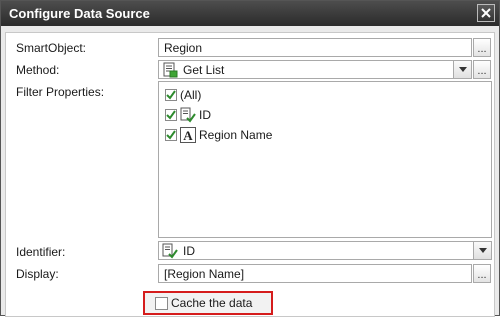  What do you see at coordinates (315, 69) in the screenshot?
I see `method-dropdown: Get List` at bounding box center [315, 69].